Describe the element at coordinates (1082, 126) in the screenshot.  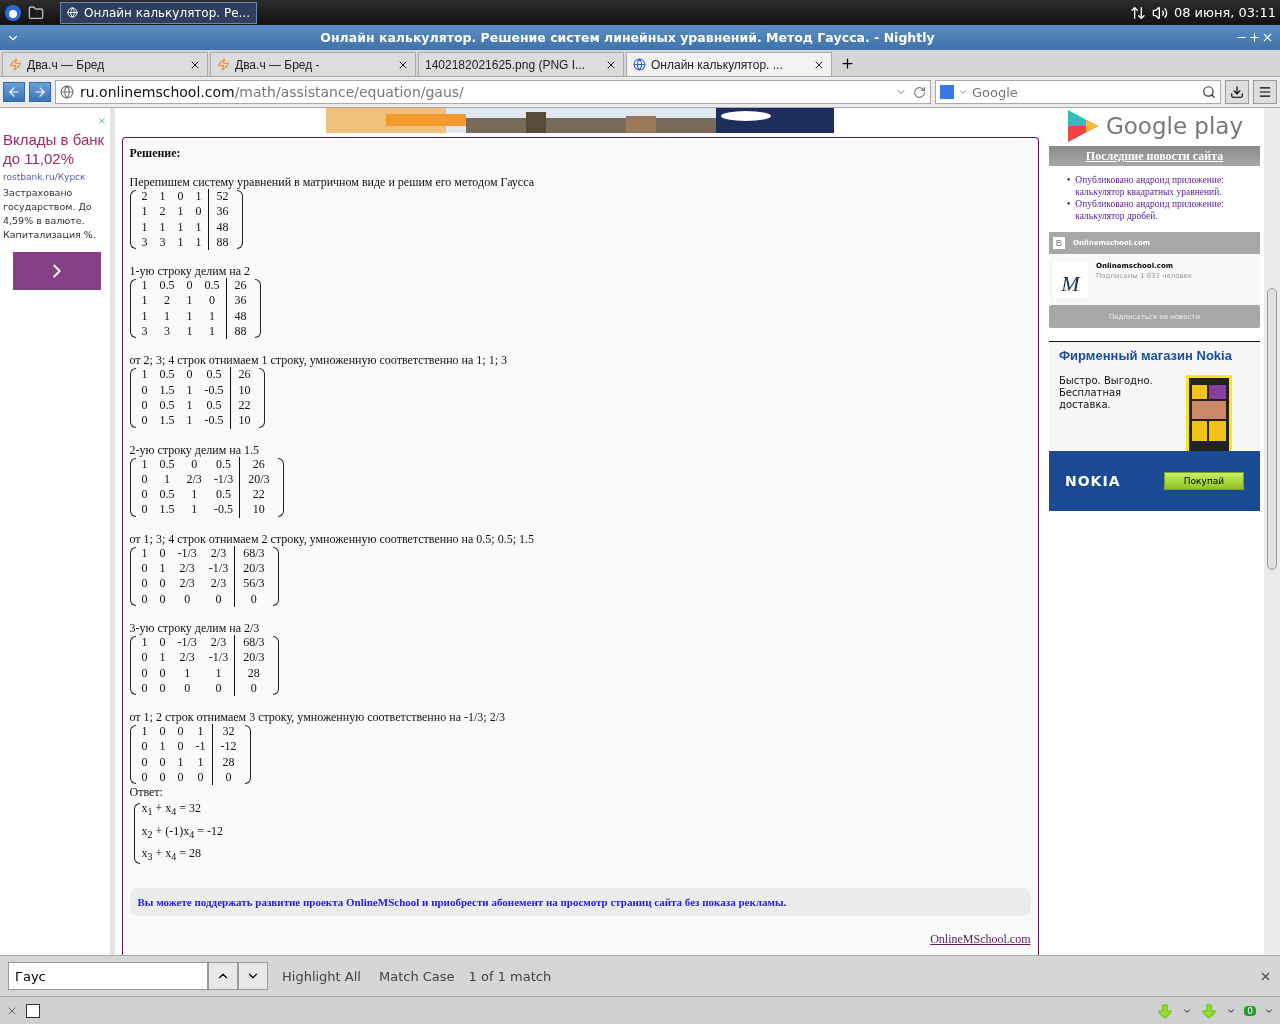
I see `play-icon` at that location.